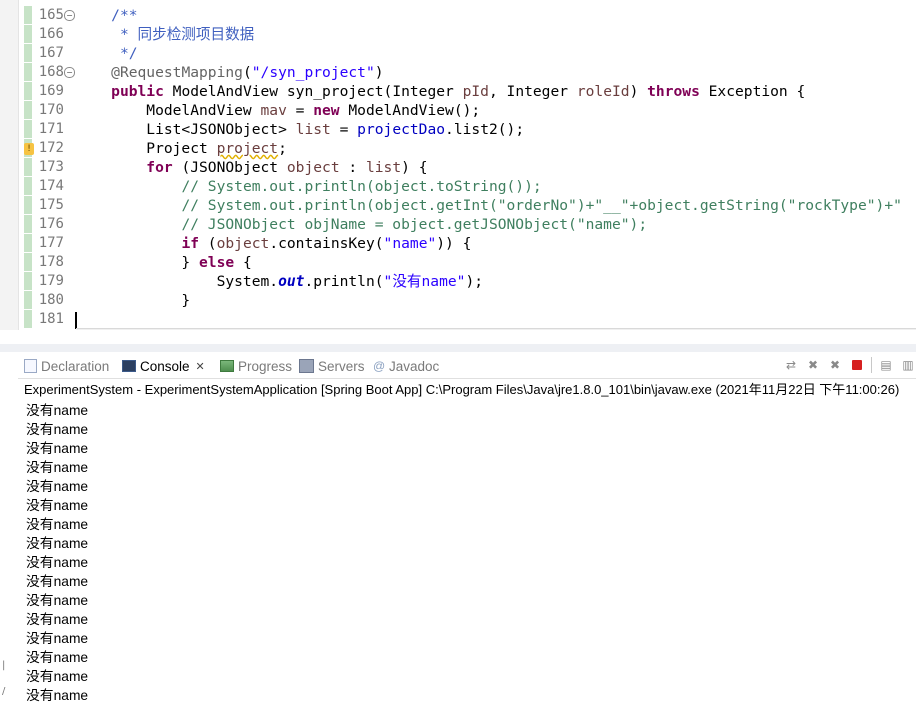  I want to click on tab-progress: Progress, so click(256, 366).